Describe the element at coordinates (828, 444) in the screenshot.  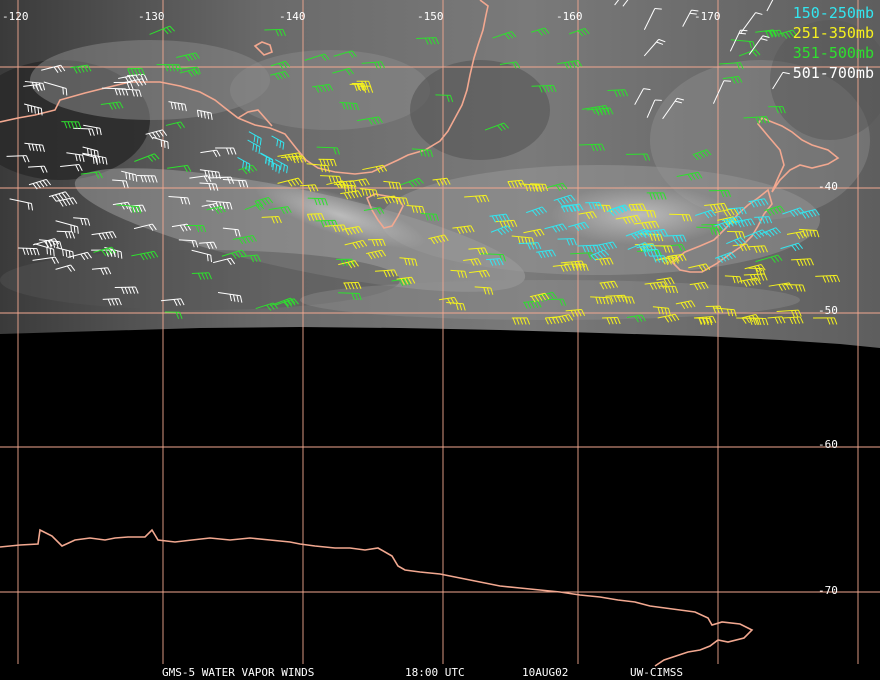
I see `lat-label-60: -60` at that location.